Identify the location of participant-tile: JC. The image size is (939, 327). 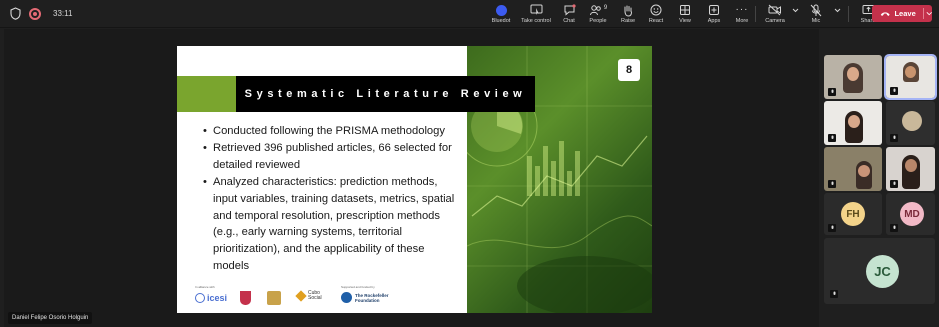
(879, 271).